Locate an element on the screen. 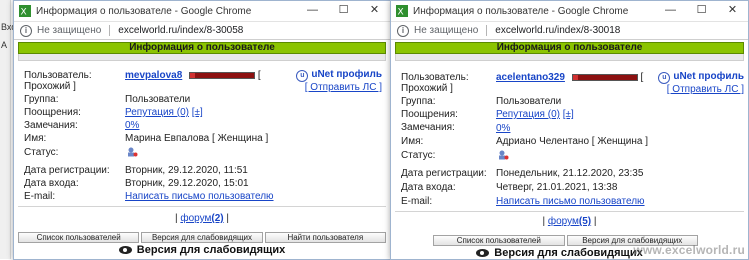 This screenshot has height=260, width=749. low-vision-button: Версия для слабовидящих is located at coordinates (202, 237).